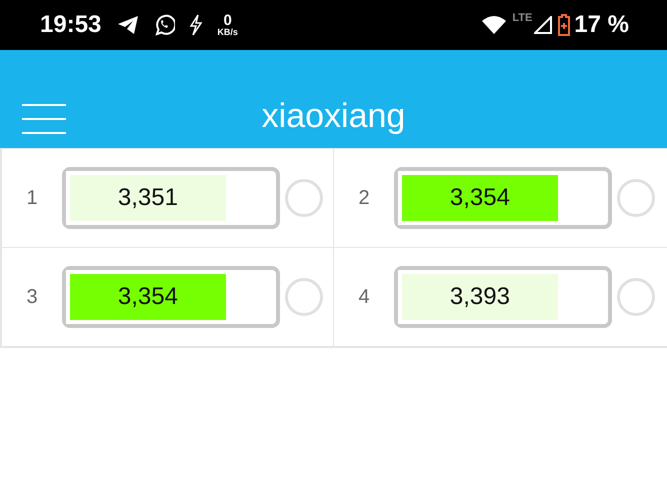 The image size is (667, 500). I want to click on wifi-icon, so click(494, 25).